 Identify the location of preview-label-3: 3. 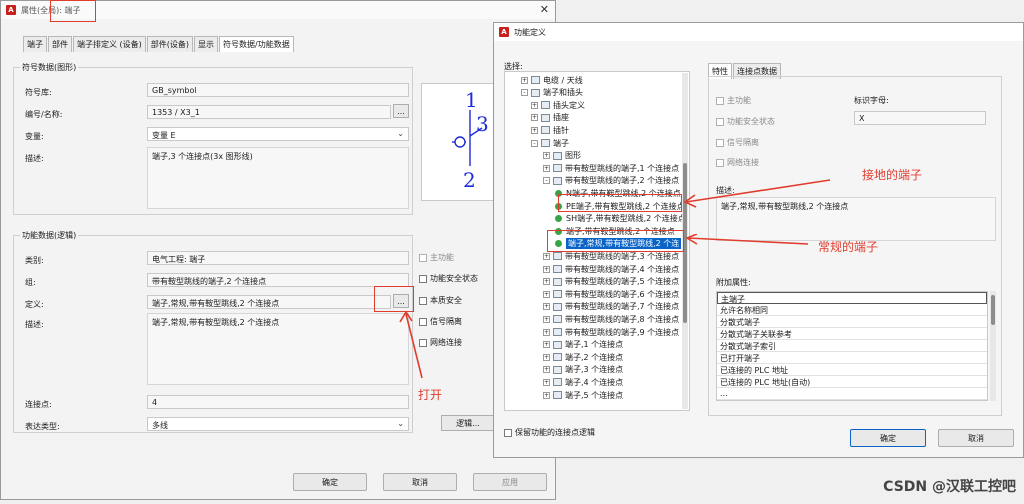
(482, 124).